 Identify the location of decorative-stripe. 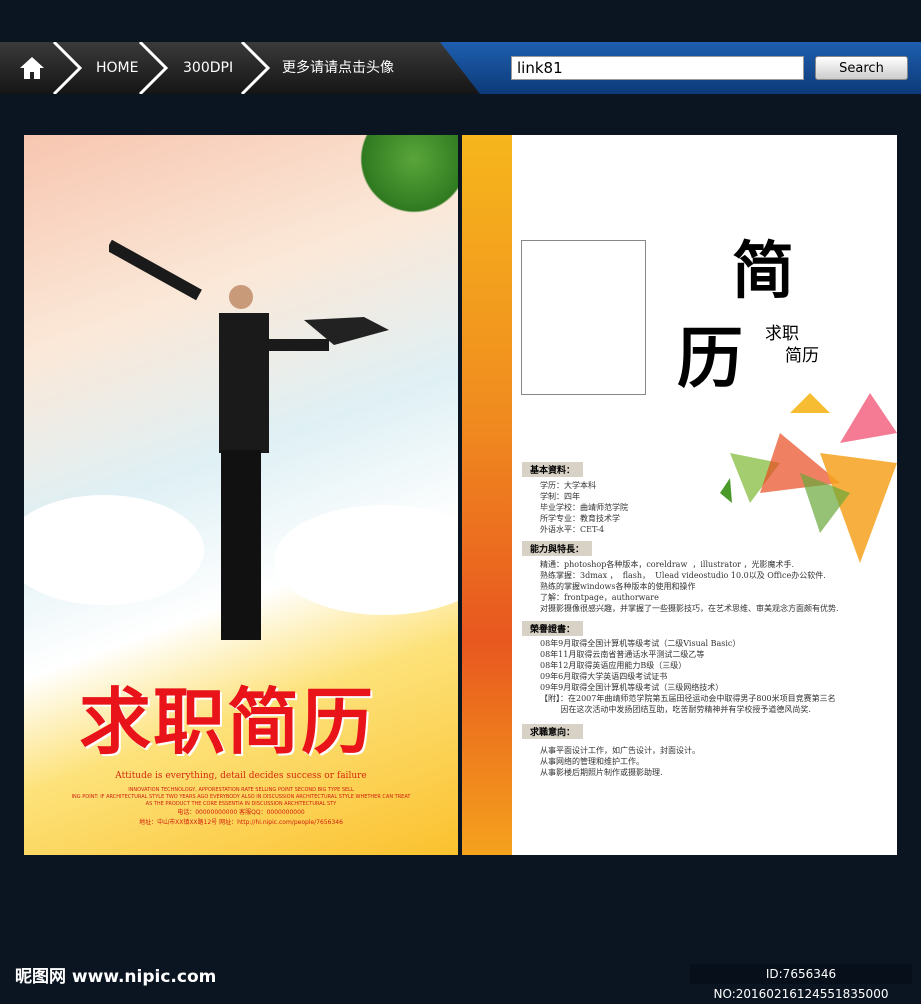
(487, 495).